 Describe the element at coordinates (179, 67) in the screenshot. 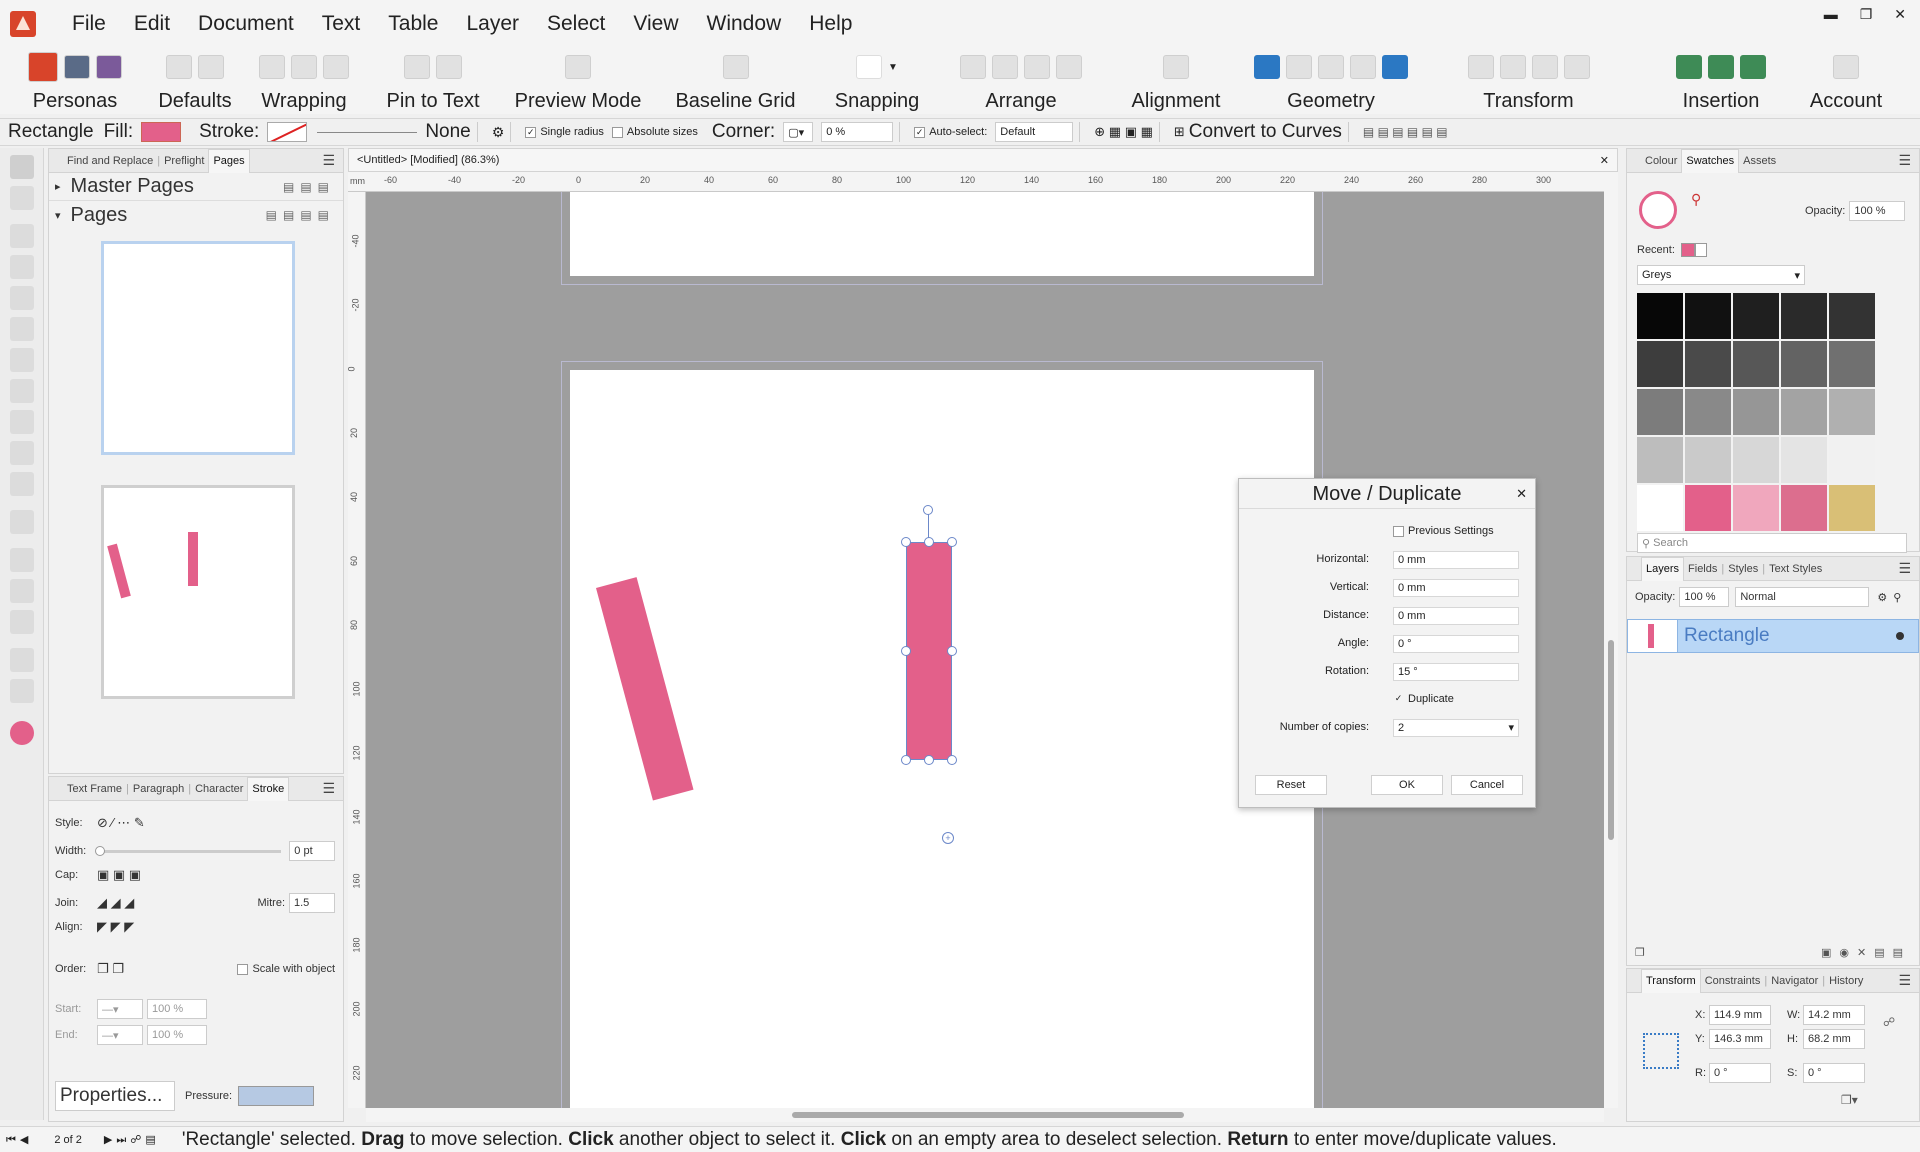

I see `defaults-icon` at that location.